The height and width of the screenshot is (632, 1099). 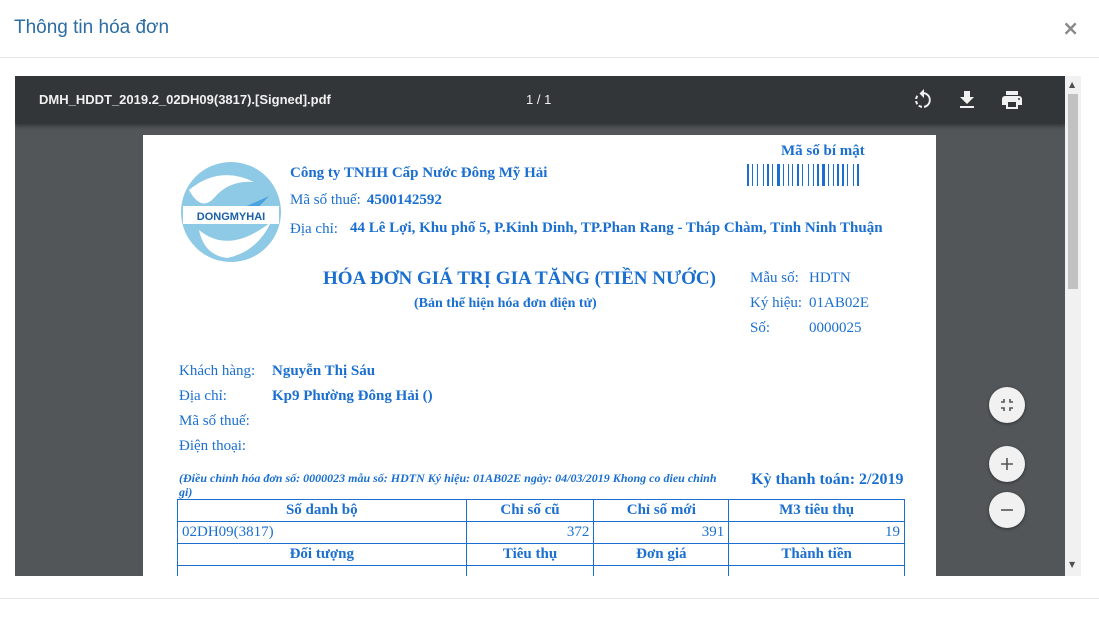 I want to click on company-name: Công ty TNHH Cấp Nước Đông Mỹ Hải, so click(x=419, y=173).